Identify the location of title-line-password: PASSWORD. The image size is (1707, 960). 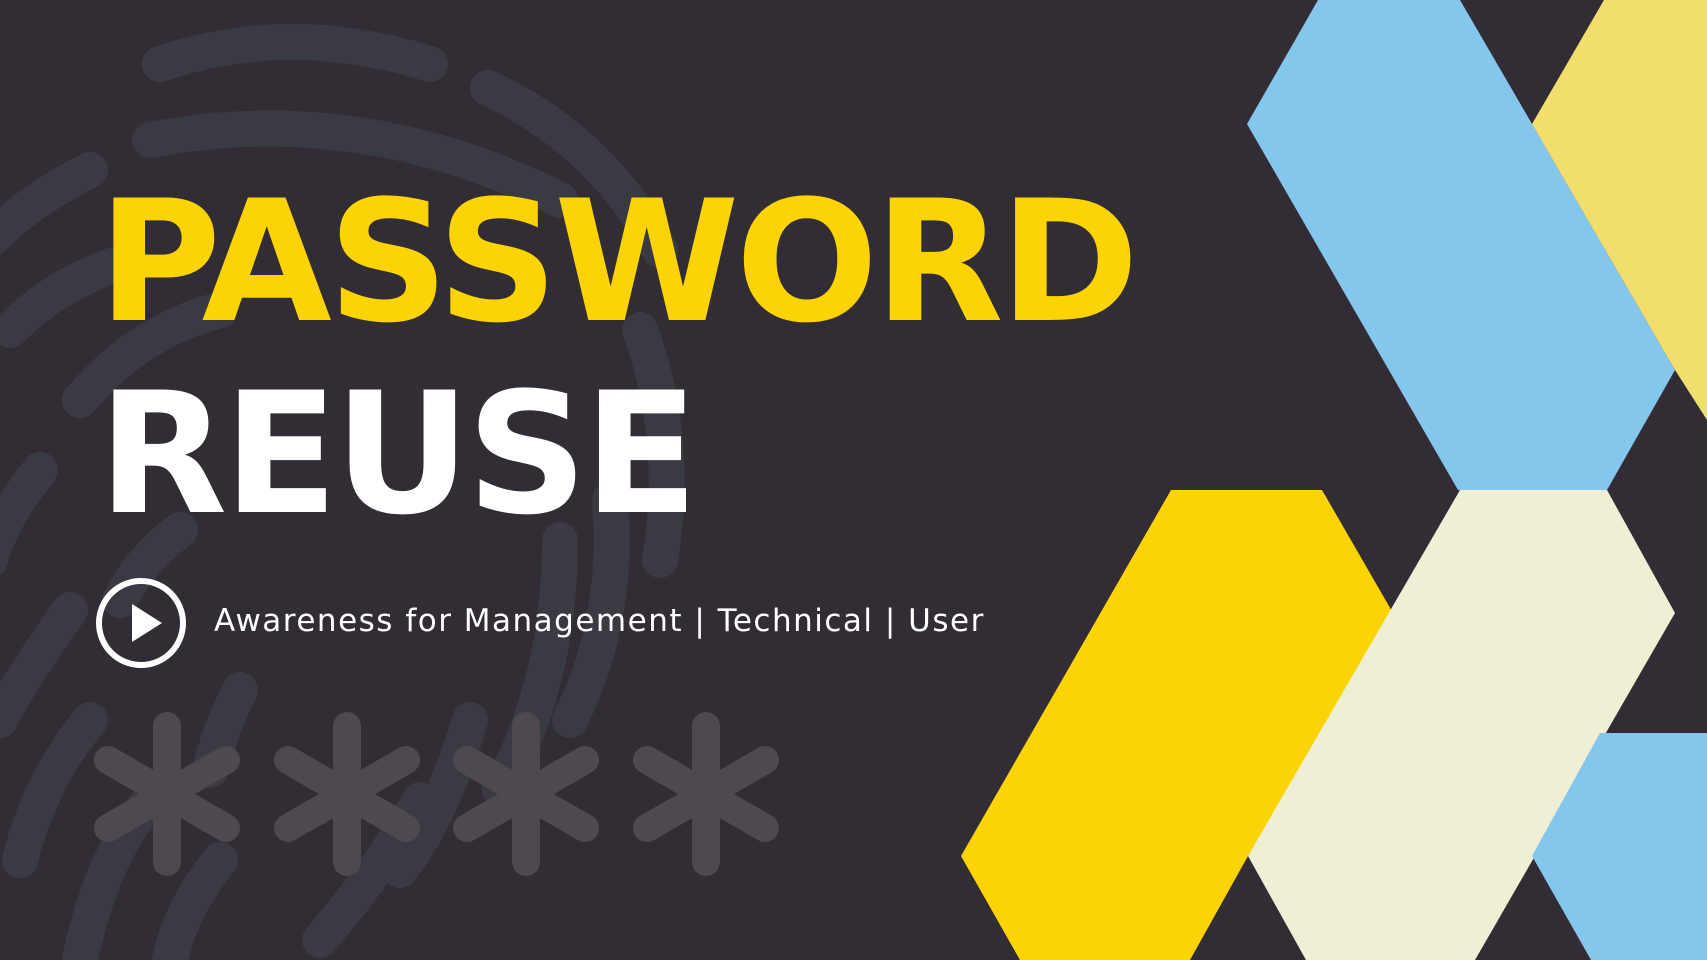
(618, 262).